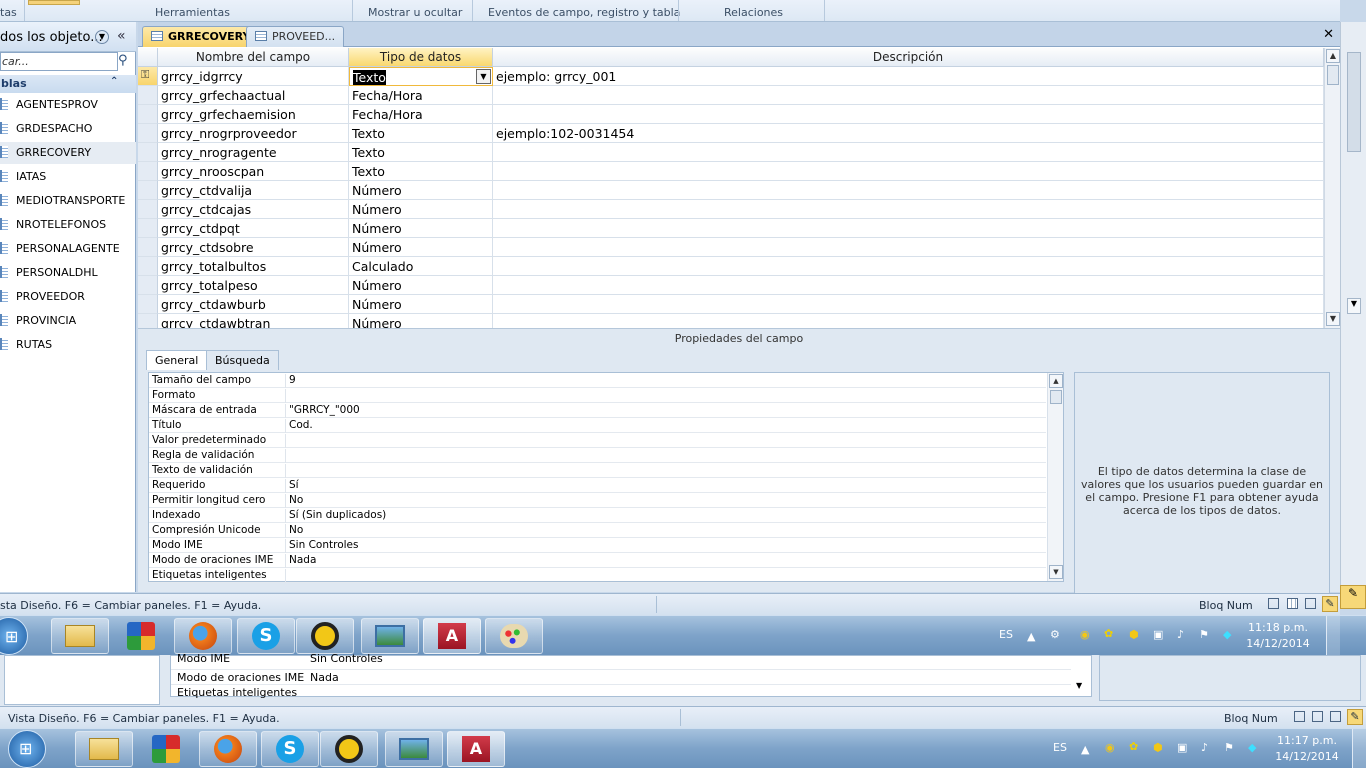  Describe the element at coordinates (68, 153) in the screenshot. I see `nav-item-grrecovery: GRRECOVERY` at that location.